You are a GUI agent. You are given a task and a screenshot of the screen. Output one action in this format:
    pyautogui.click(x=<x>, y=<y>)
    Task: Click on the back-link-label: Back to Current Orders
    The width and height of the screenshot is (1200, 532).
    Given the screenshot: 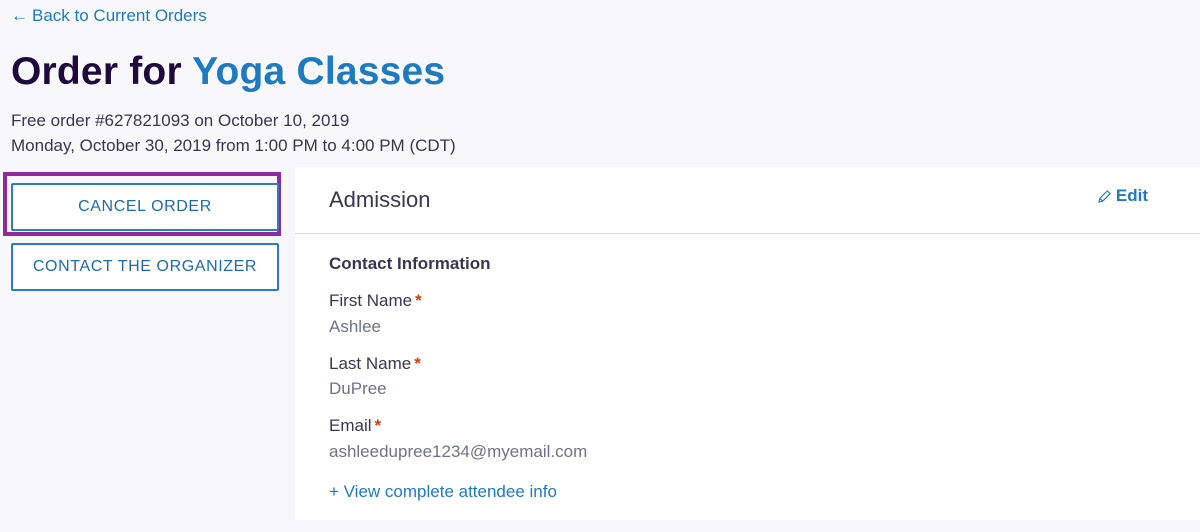 What is the action you would take?
    pyautogui.click(x=119, y=15)
    